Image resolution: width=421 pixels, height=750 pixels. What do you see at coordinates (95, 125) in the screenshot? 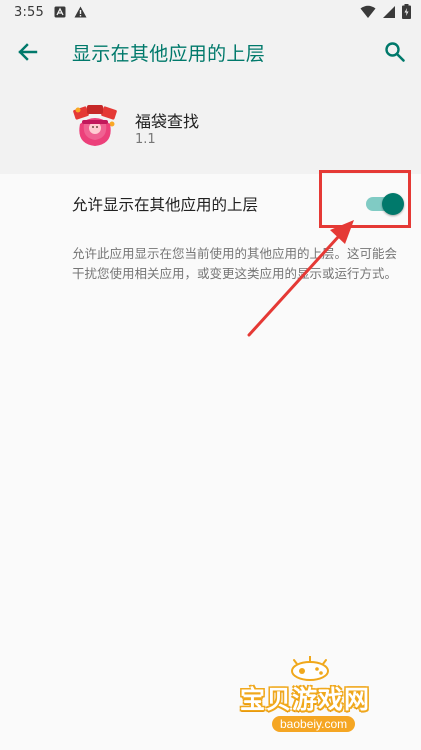
I see `lucky-bag-app-icon` at bounding box center [95, 125].